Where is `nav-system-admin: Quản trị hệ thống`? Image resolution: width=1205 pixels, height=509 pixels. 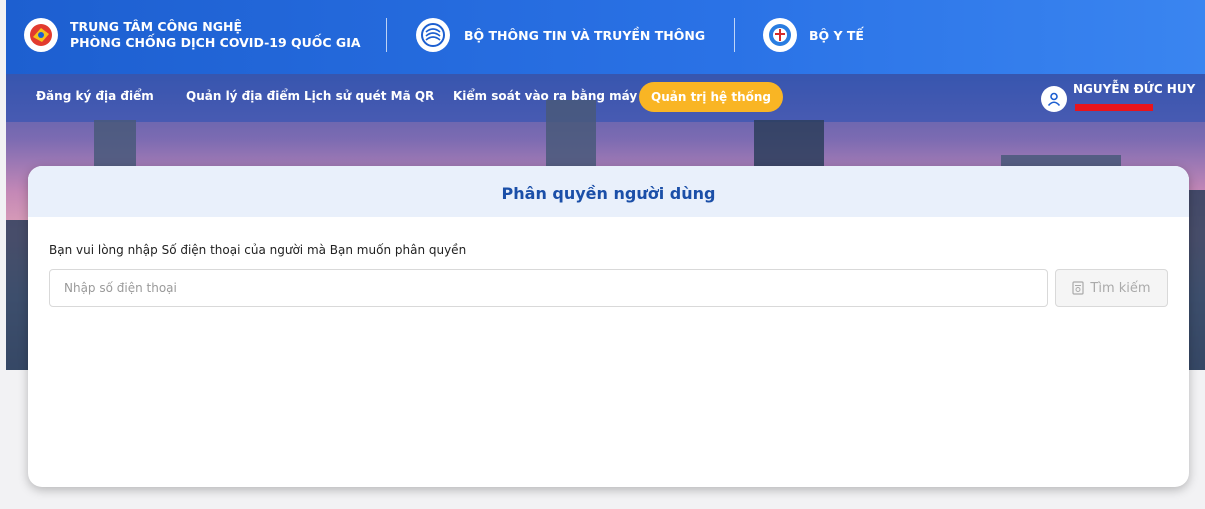
nav-system-admin: Quản trị hệ thống is located at coordinates (711, 97).